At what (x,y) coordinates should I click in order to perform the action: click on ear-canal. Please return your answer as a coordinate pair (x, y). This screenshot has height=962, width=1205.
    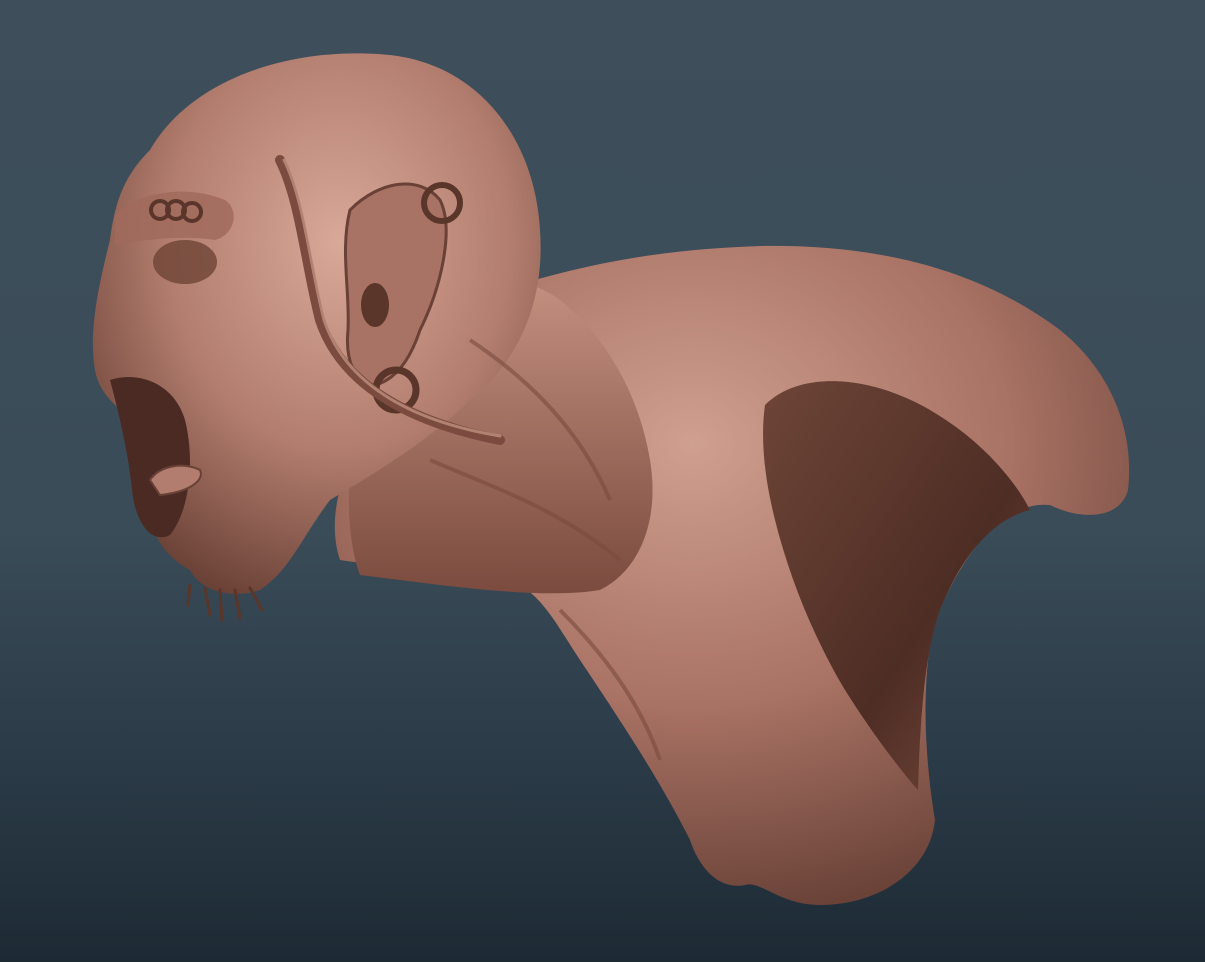
    Looking at the image, I should click on (375, 305).